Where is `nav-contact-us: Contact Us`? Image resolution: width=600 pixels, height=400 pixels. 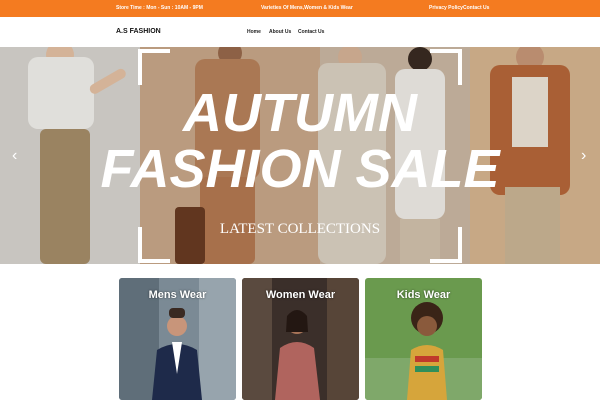
nav-contact-us: Contact Us is located at coordinates (311, 32).